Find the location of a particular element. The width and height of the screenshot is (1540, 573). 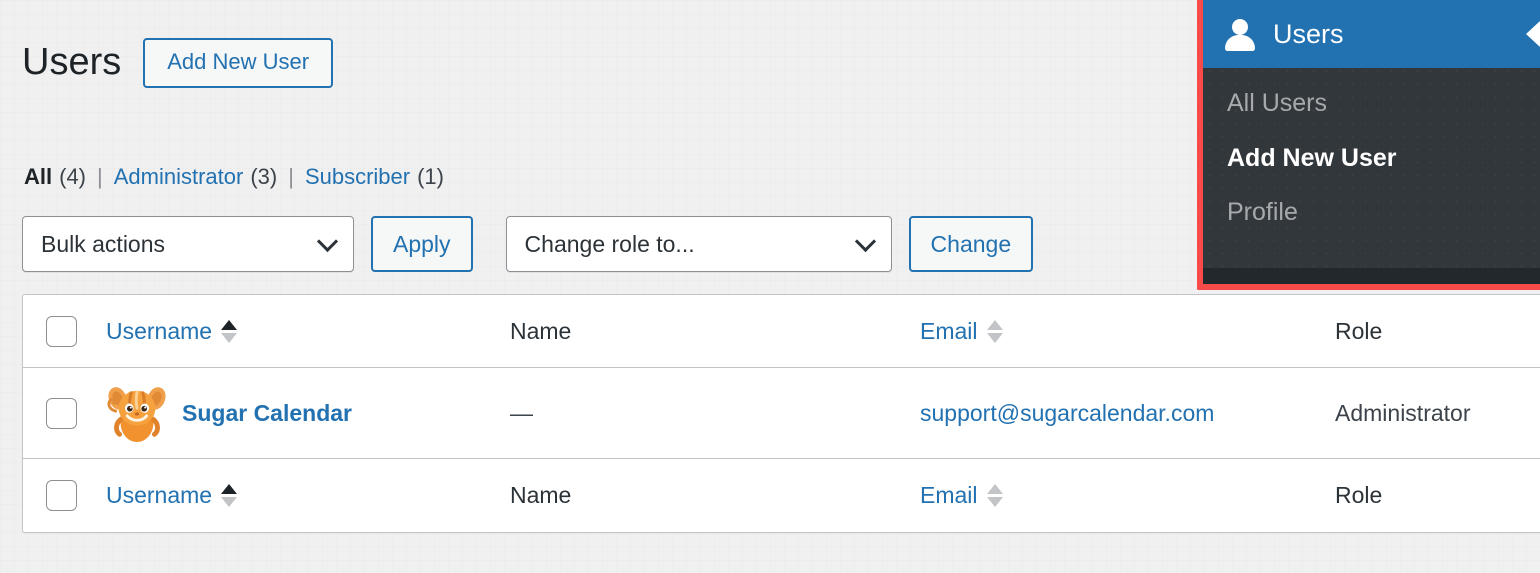

email-link: support@sugarcalendar.com is located at coordinates (1067, 413).